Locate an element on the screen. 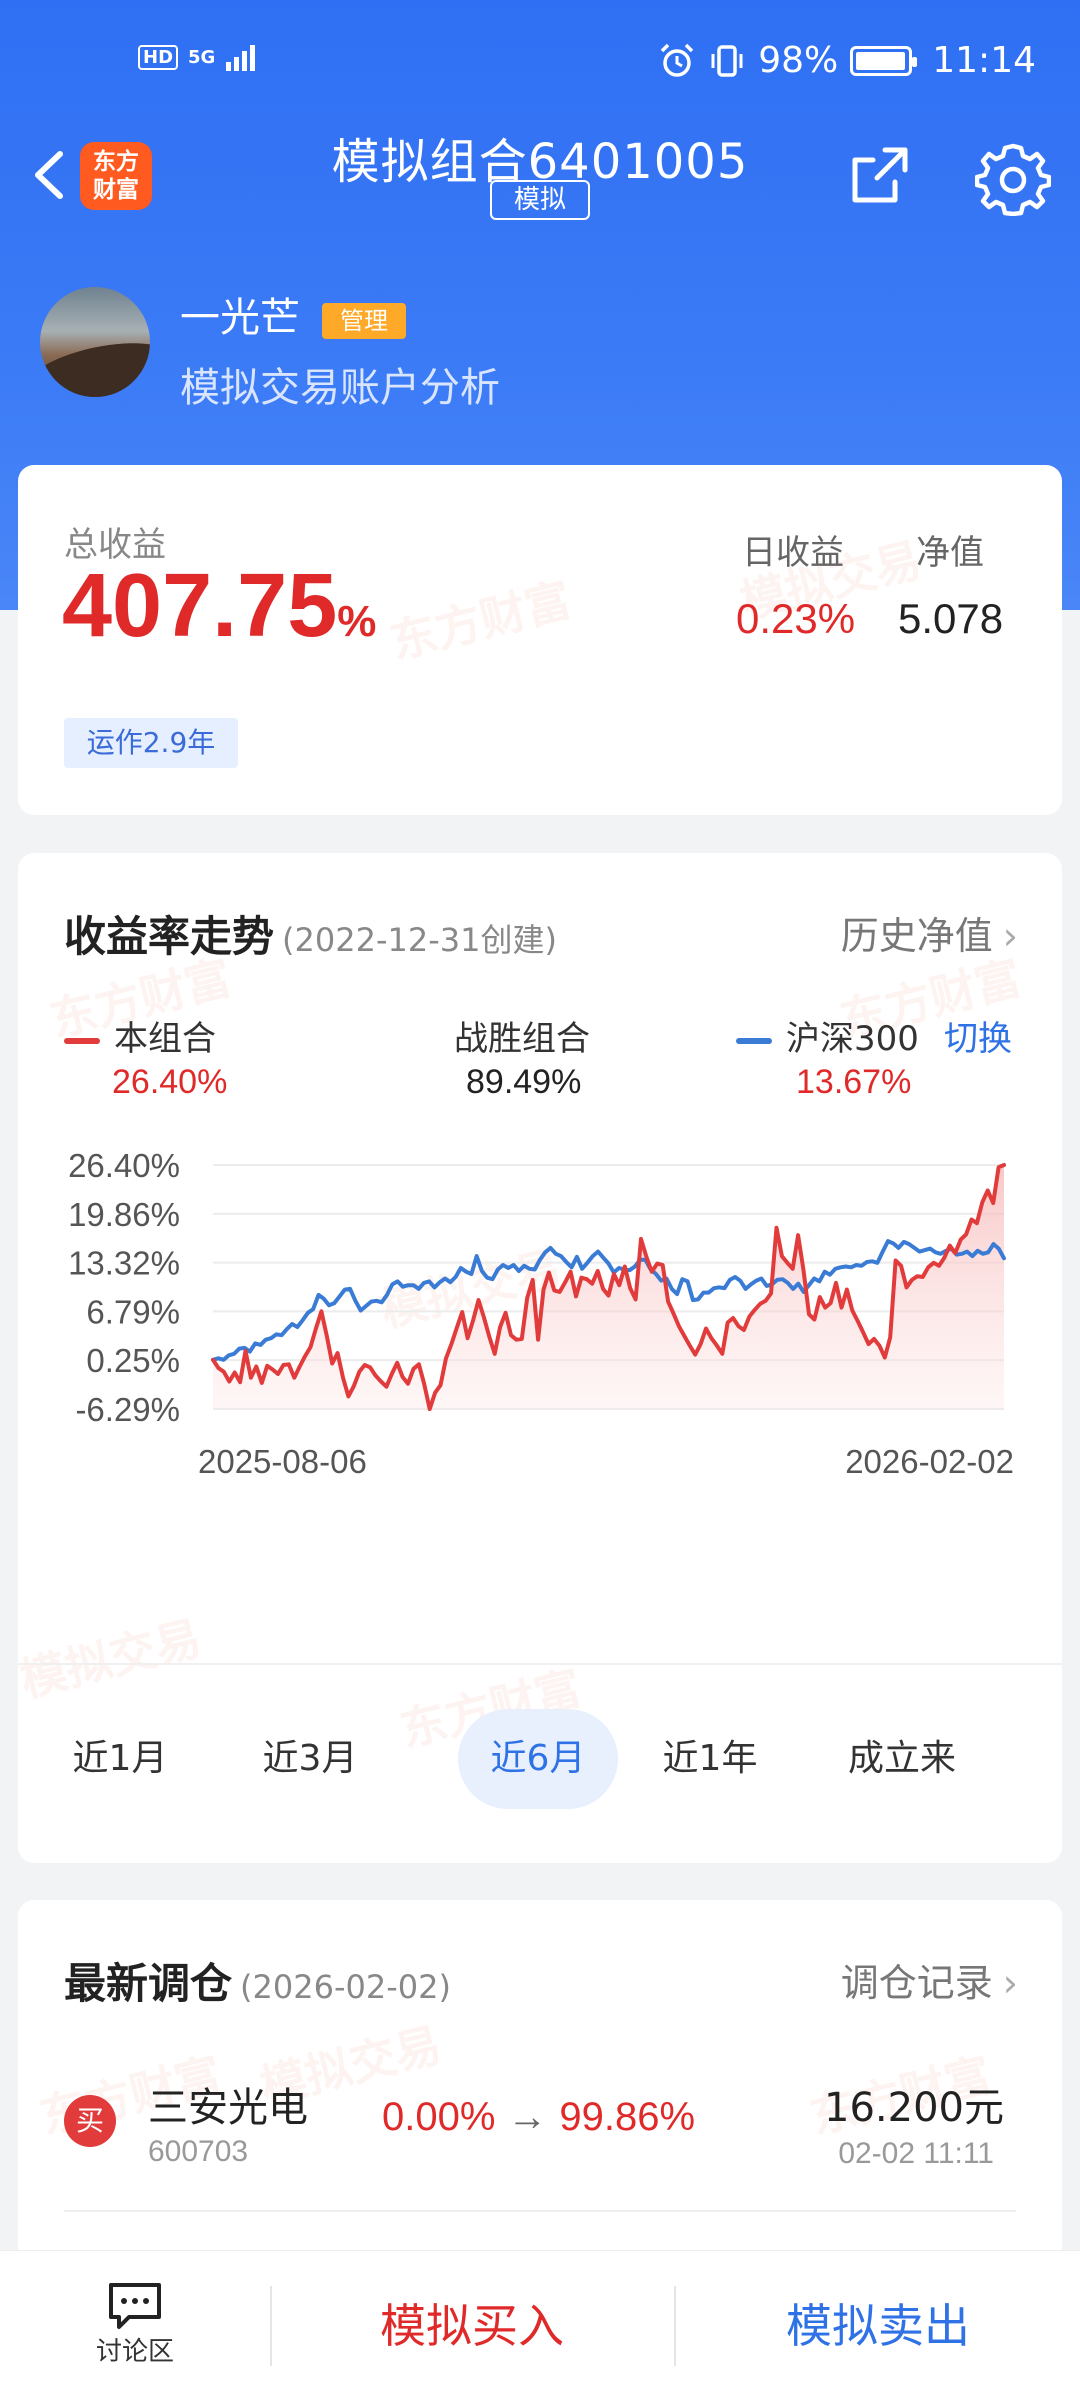  daily-return-value: 0.23% is located at coordinates (796, 618).